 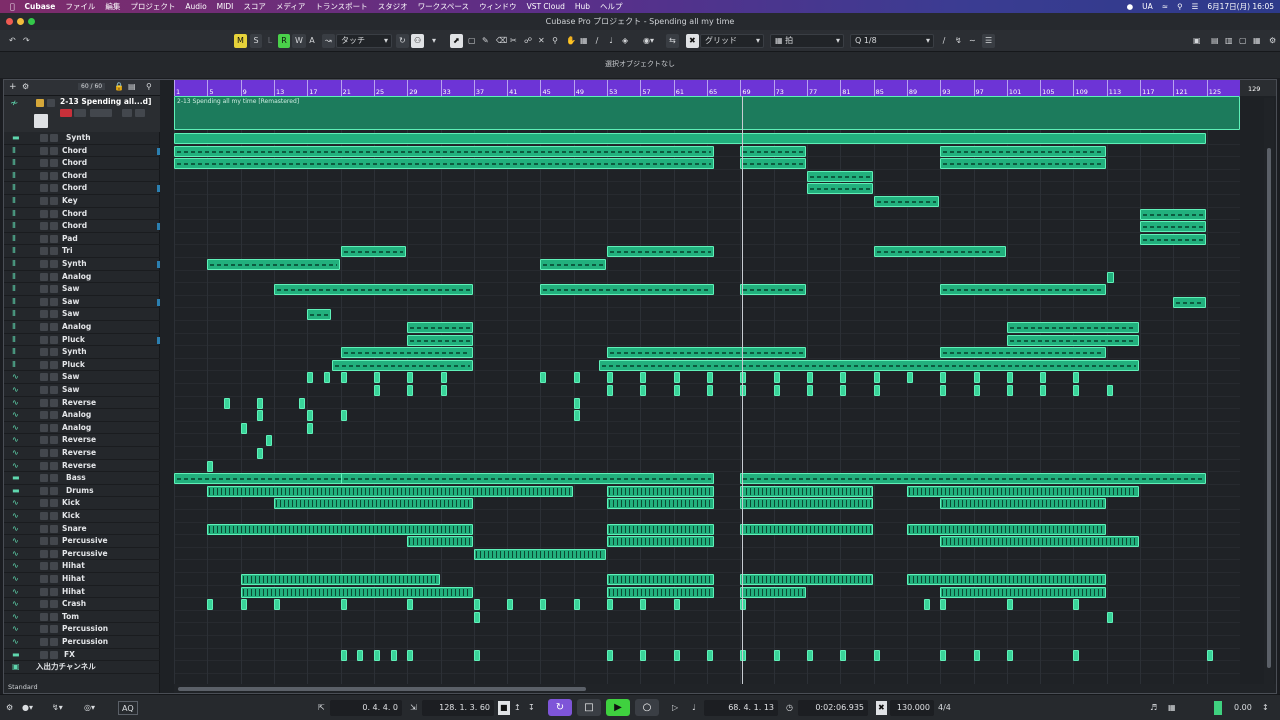 What do you see at coordinates (82, 314) in the screenshot?
I see `track-row: Ⅱ Saw` at bounding box center [82, 314].